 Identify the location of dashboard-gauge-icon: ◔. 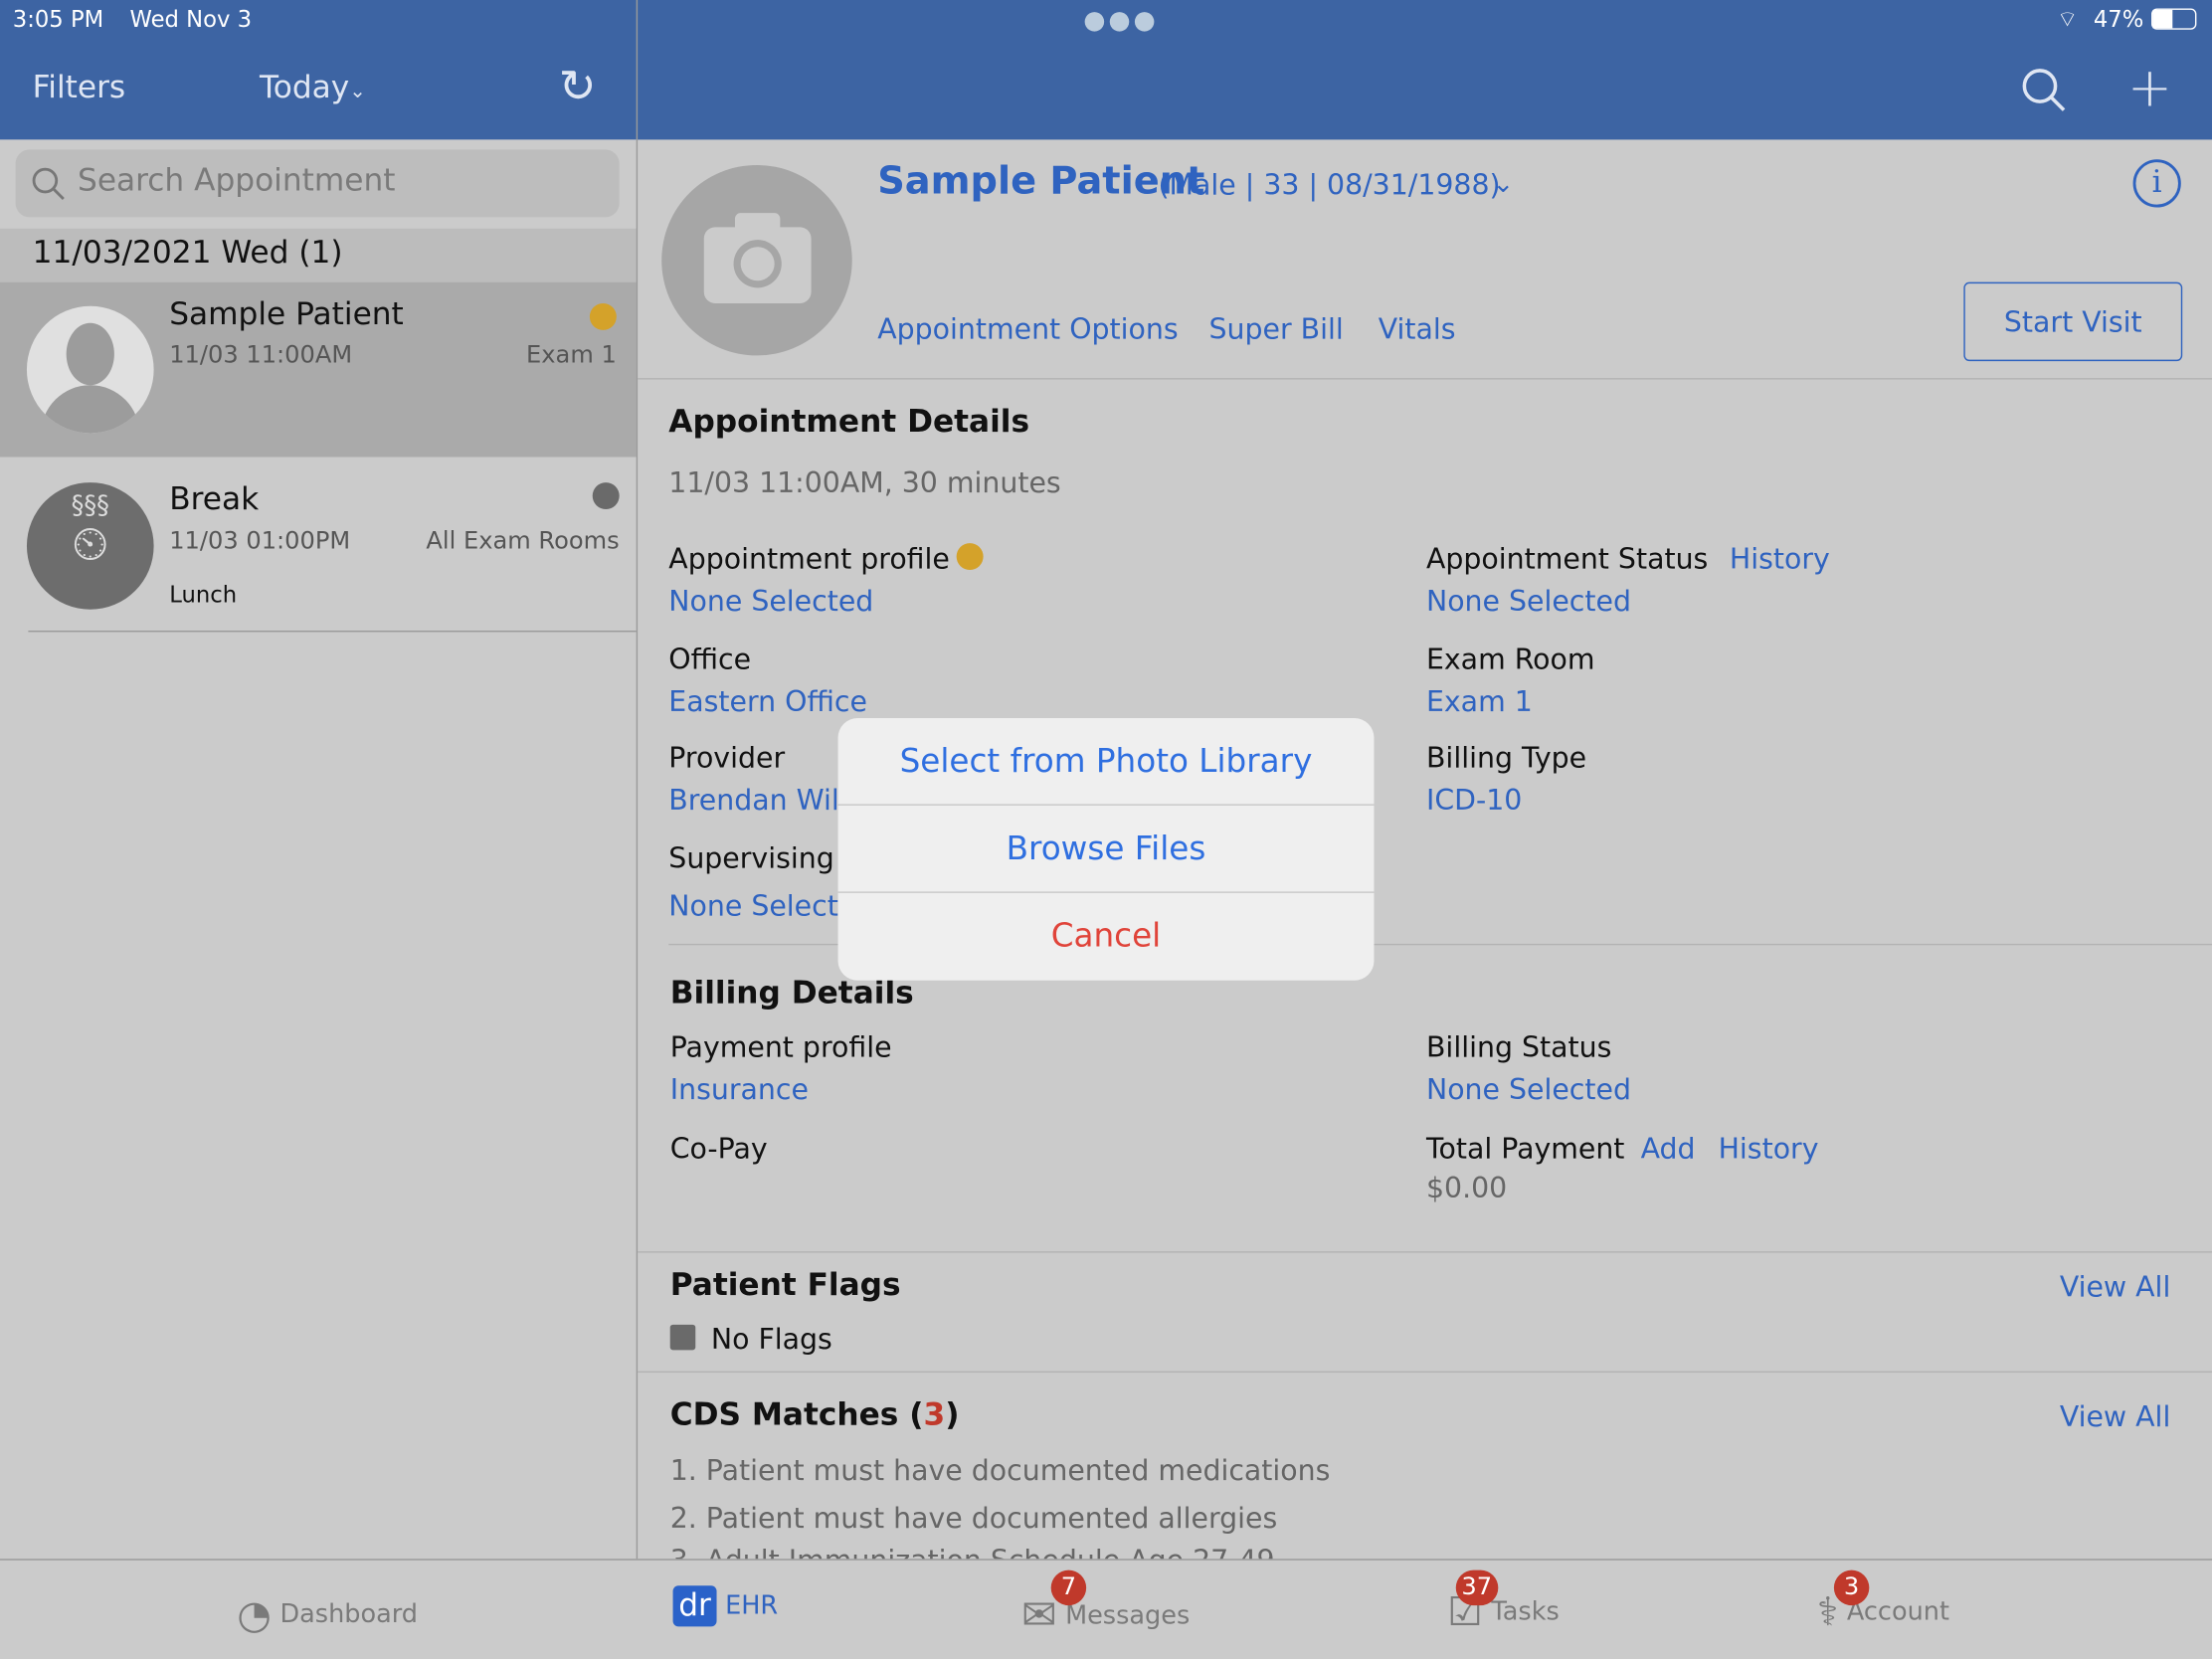
(254, 1614).